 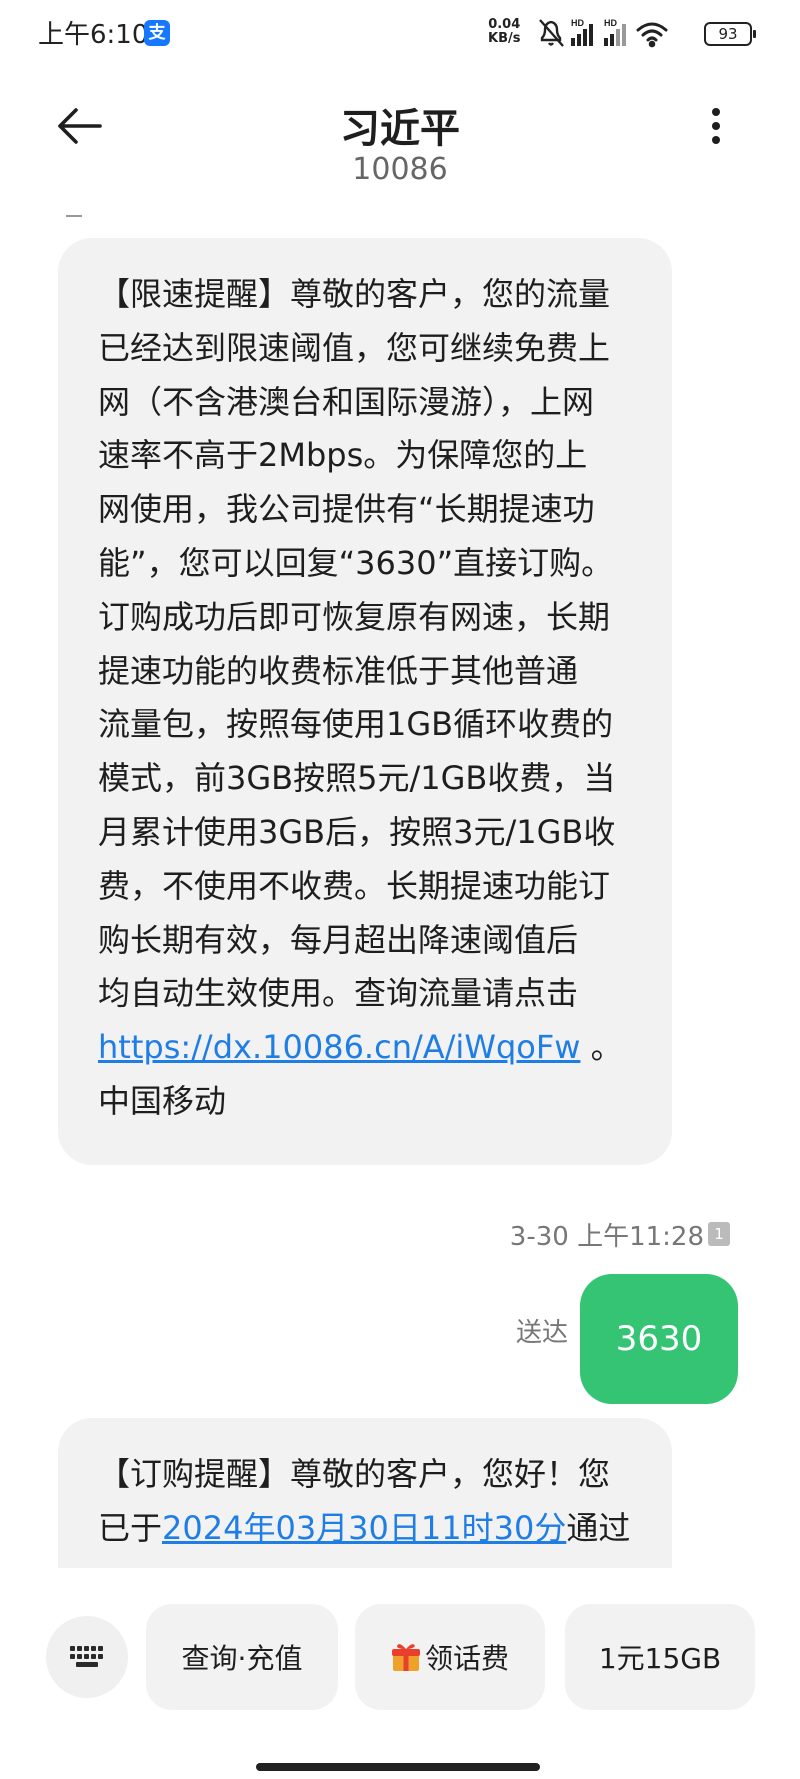 What do you see at coordinates (339, 1047) in the screenshot?
I see `message-link: https://dx.10086.cn/A/iWqoFw` at bounding box center [339, 1047].